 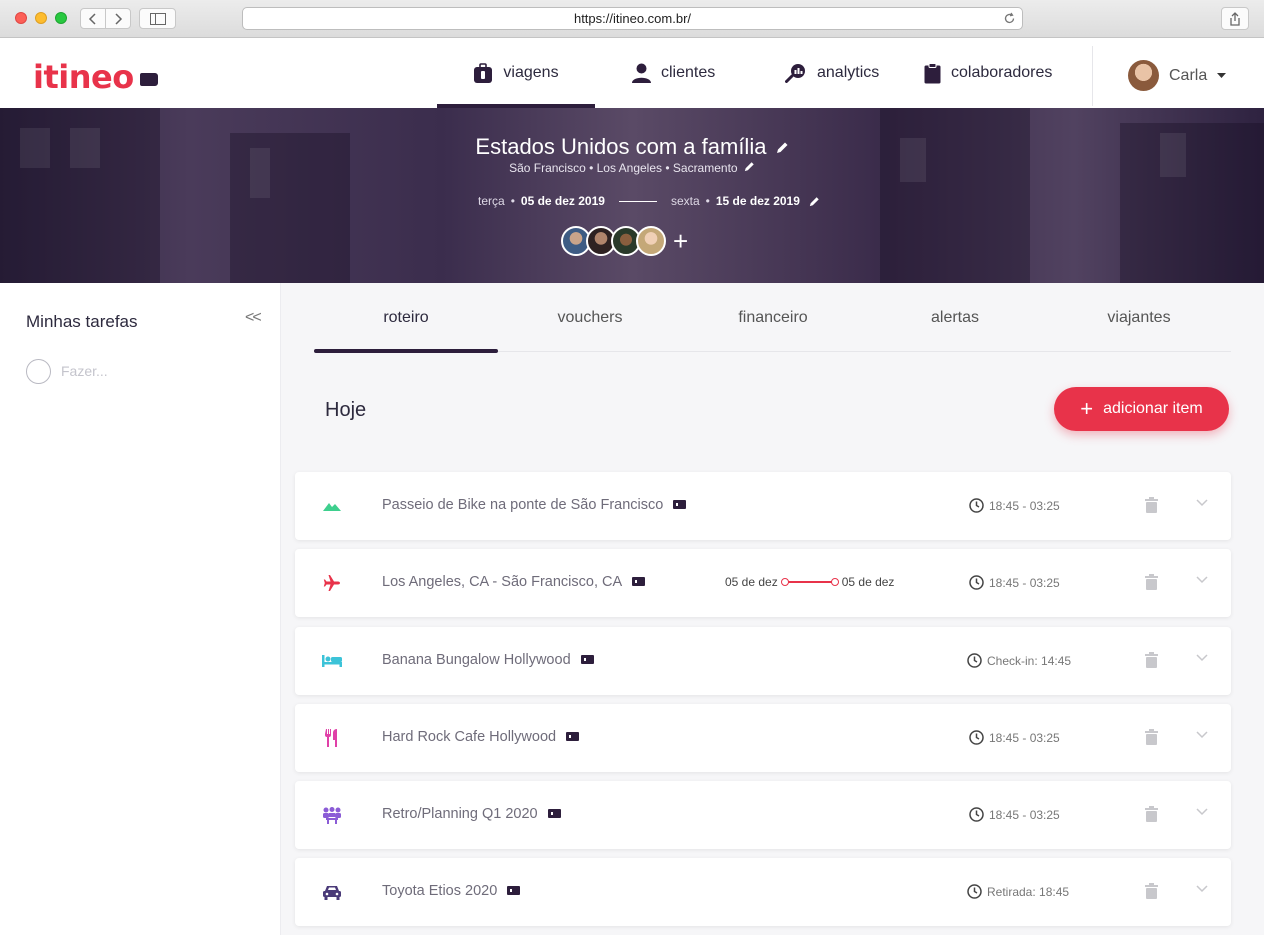 What do you see at coordinates (763, 738) in the screenshot?
I see `itinerary-item: Hard Rock Cafe Hollywood 18:45 - 03:25` at bounding box center [763, 738].